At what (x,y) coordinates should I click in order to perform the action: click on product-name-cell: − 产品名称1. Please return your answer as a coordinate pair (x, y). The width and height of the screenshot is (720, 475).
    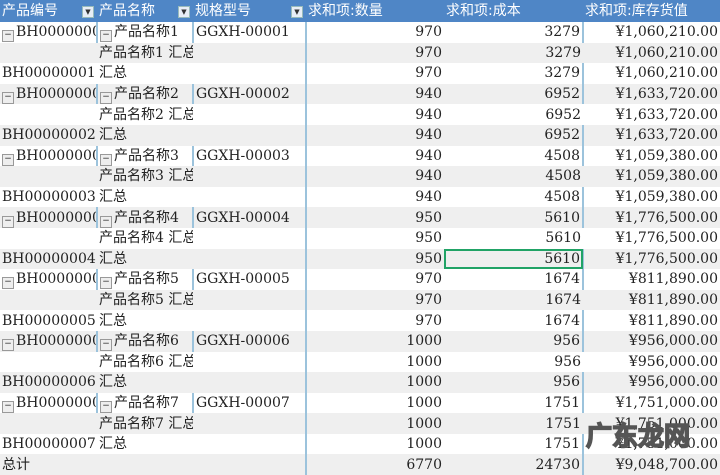
    Looking at the image, I should click on (144, 32).